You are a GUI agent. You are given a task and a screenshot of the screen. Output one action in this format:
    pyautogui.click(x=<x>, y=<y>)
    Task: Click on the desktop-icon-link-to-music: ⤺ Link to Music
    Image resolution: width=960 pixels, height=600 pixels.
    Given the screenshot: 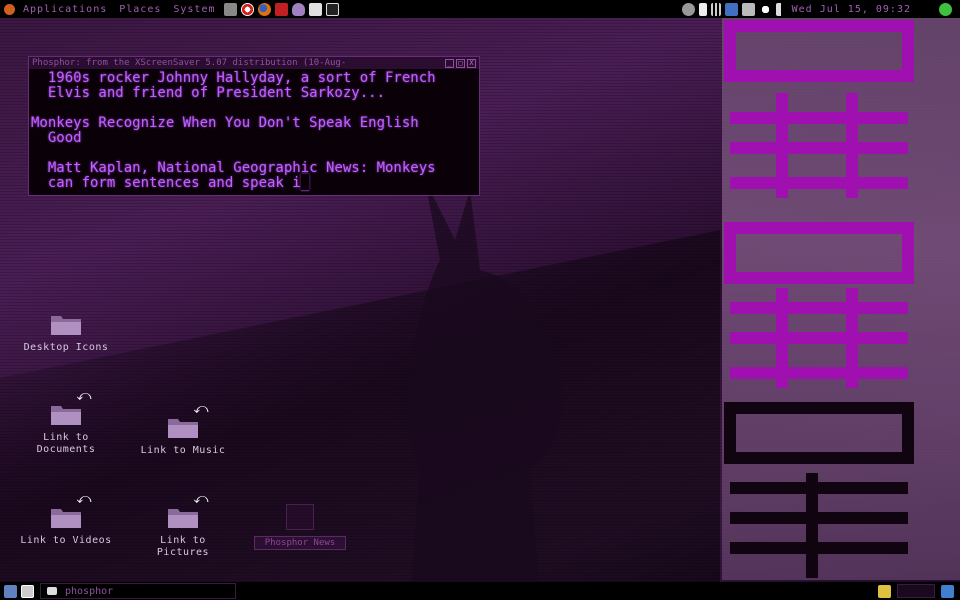 What is the action you would take?
    pyautogui.click(x=183, y=429)
    